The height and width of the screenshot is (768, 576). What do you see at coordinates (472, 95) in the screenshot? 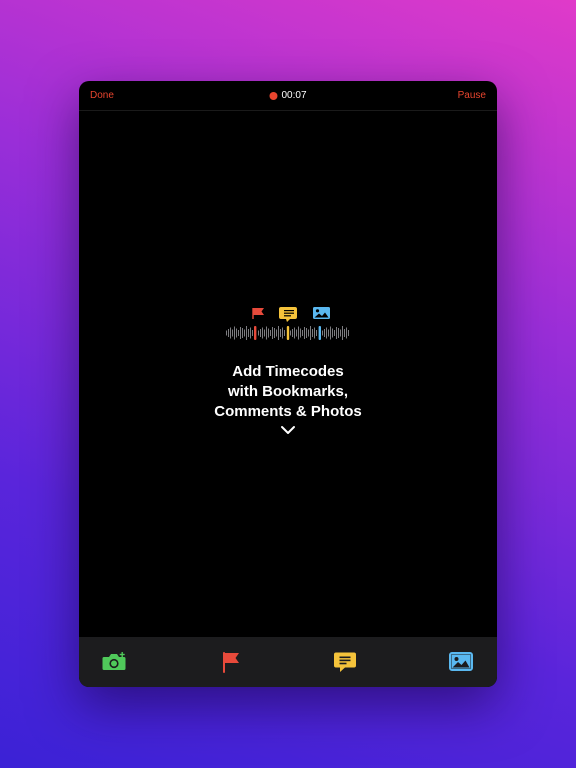
I see `pause-button: Pause` at bounding box center [472, 95].